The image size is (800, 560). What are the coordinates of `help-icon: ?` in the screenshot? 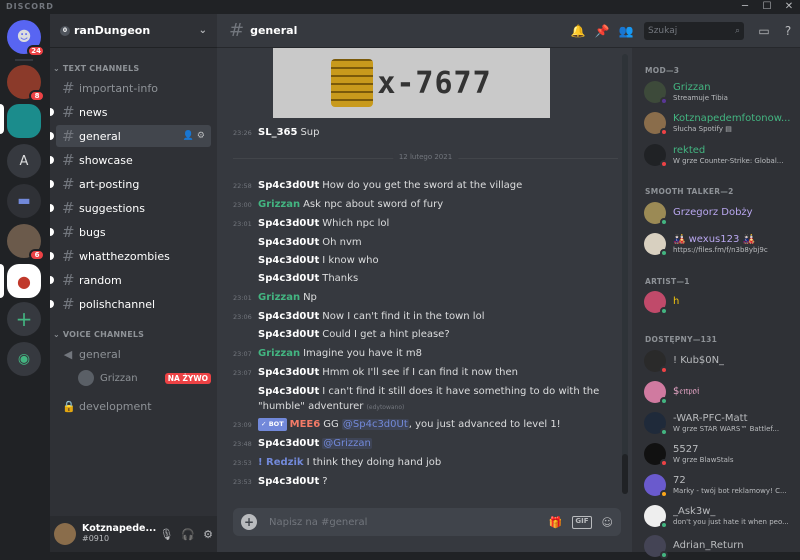 It's located at (788, 31).